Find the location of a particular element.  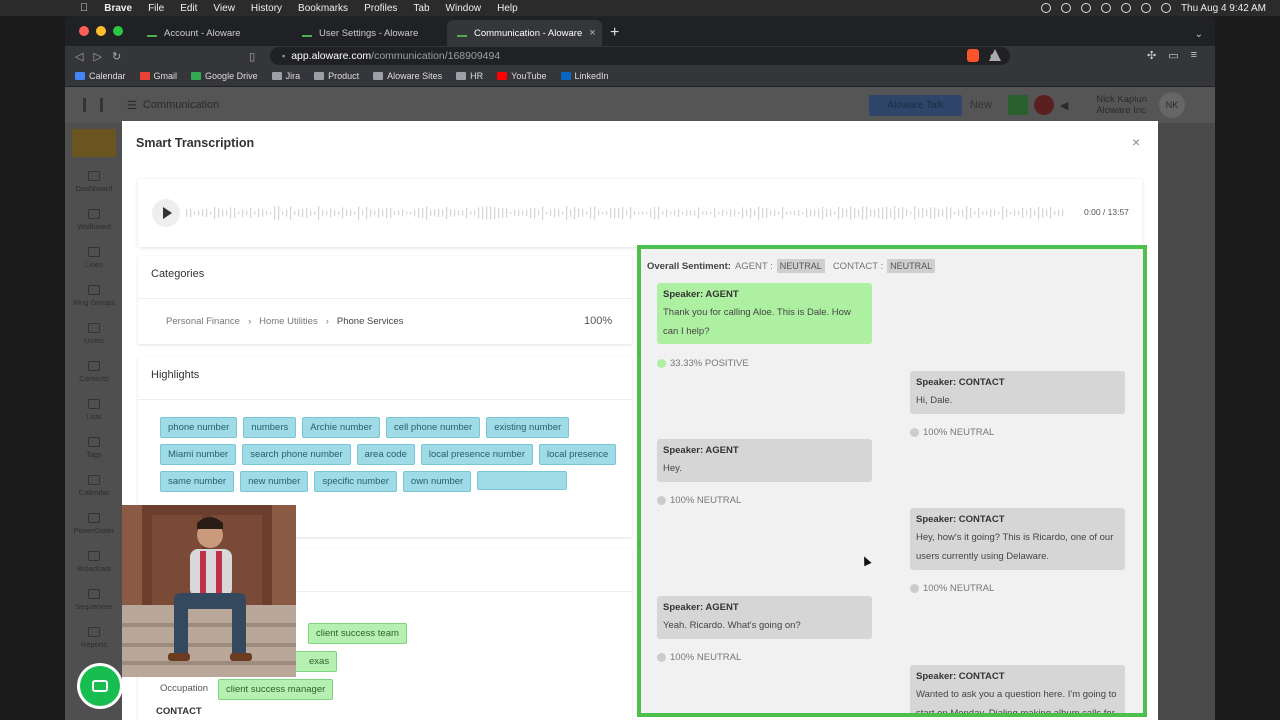

transcript-message-contact: Speaker: CONTACT Hi, Dale. is located at coordinates (1017, 392).